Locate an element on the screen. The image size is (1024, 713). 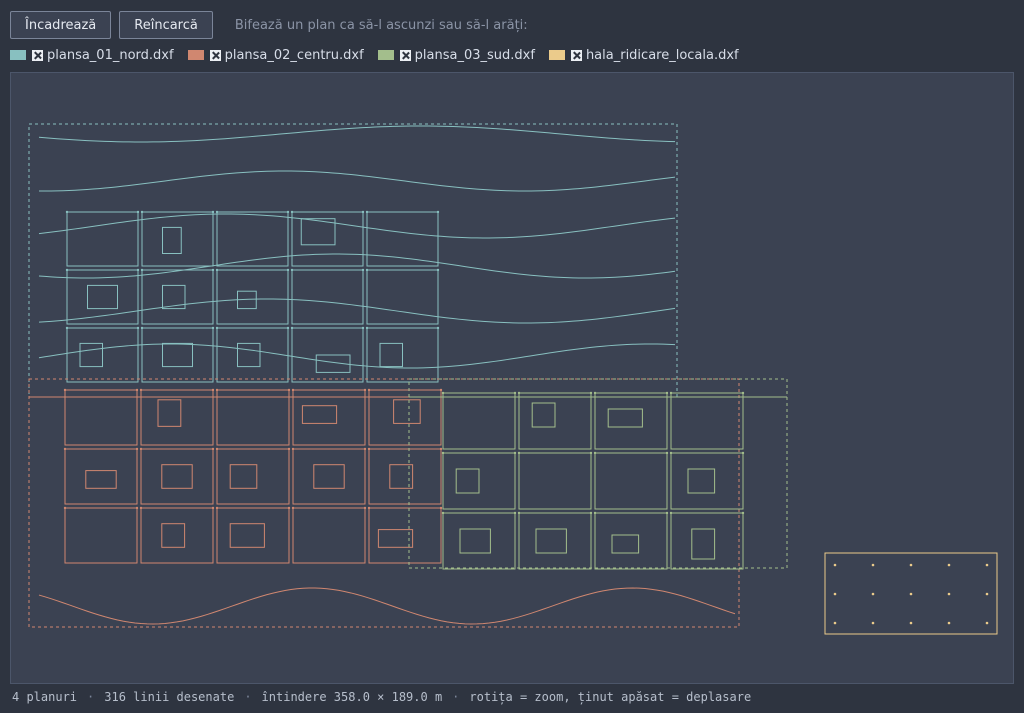
layer-toggle-hala: hala_ridicare_locala.dxf is located at coordinates (643, 55).